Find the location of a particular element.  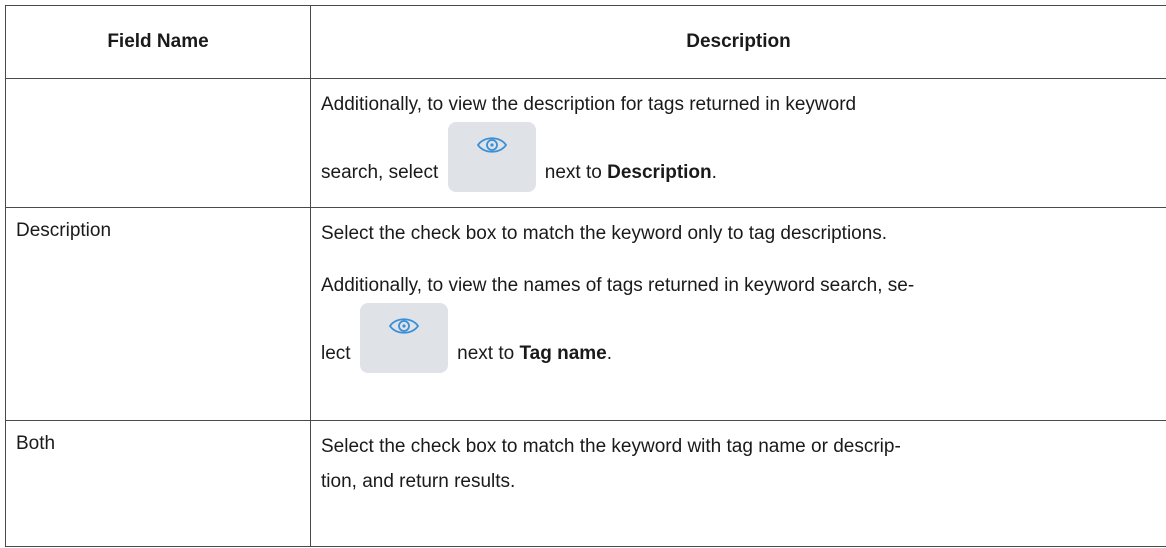

field-name-cell: Both is located at coordinates (158, 483).